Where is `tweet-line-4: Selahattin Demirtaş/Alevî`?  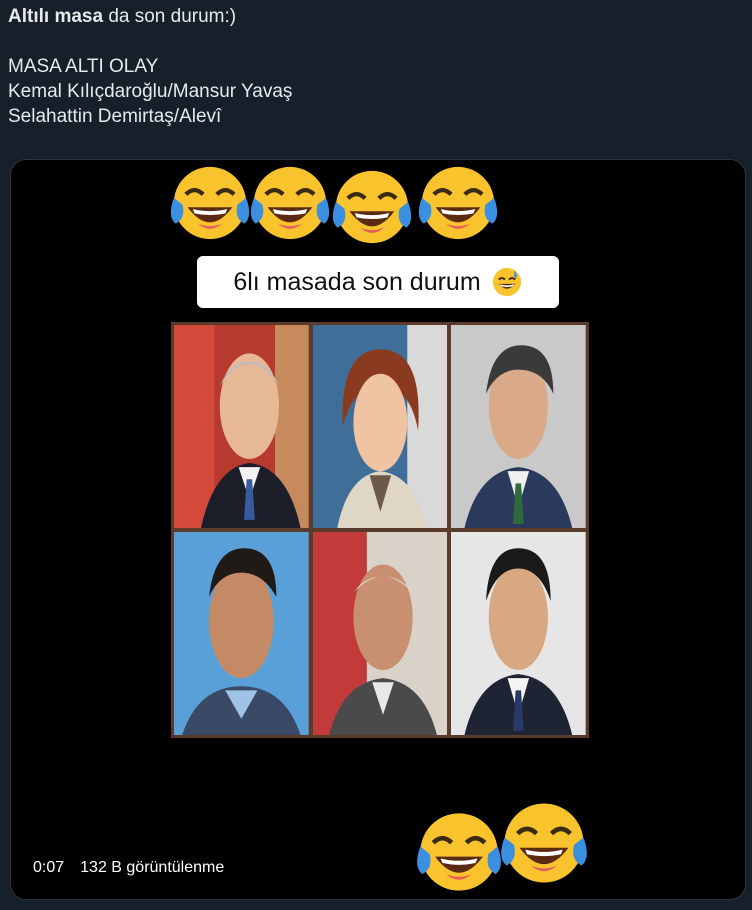
tweet-line-4: Selahattin Demirtaş/Alevî is located at coordinates (115, 116).